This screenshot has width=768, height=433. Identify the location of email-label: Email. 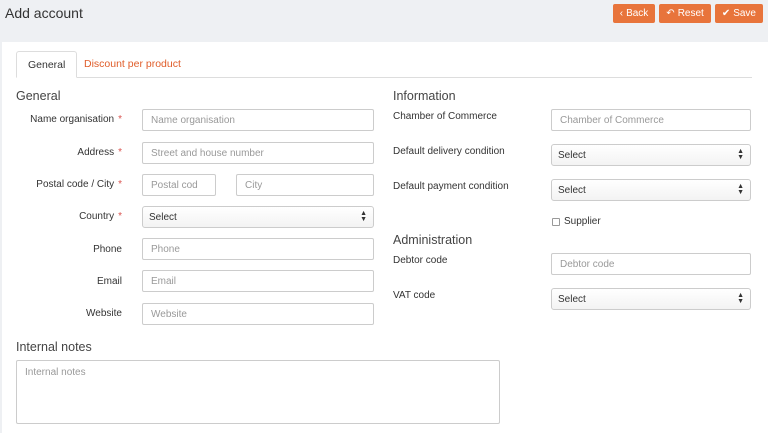
(109, 281).